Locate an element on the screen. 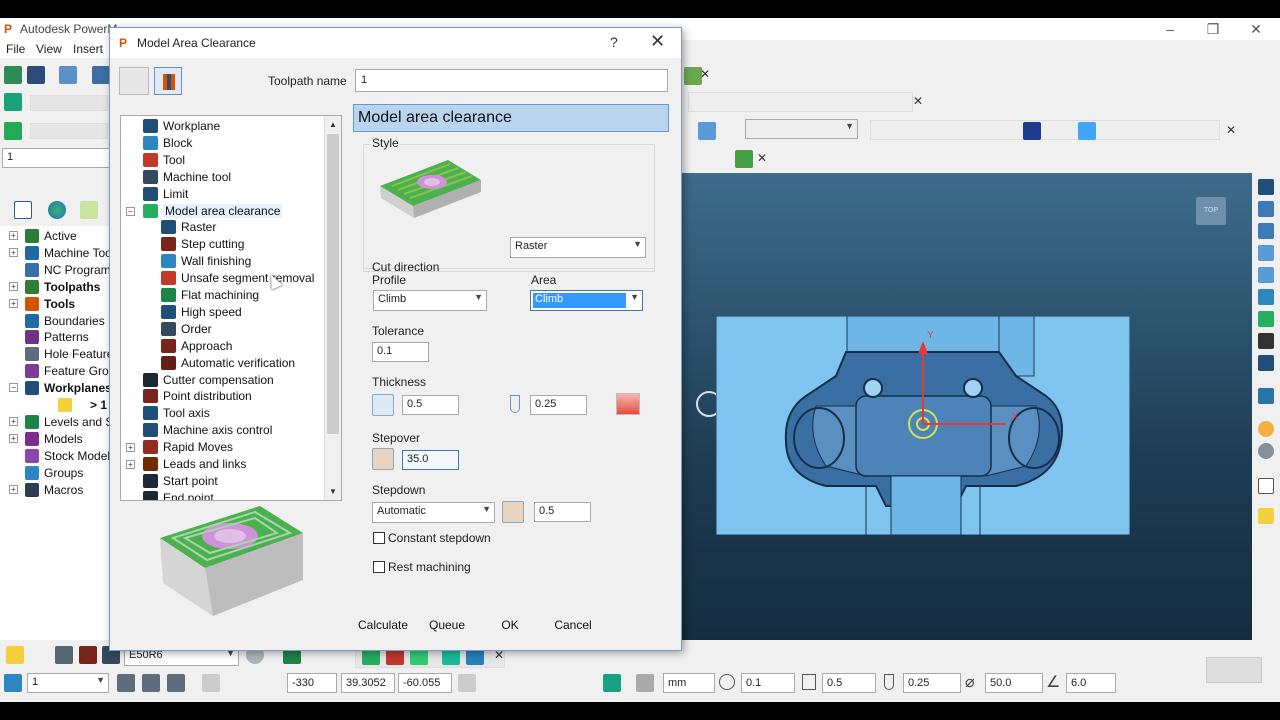 The height and width of the screenshot is (720, 1280). explorer-tree-icon is located at coordinates (23, 210).